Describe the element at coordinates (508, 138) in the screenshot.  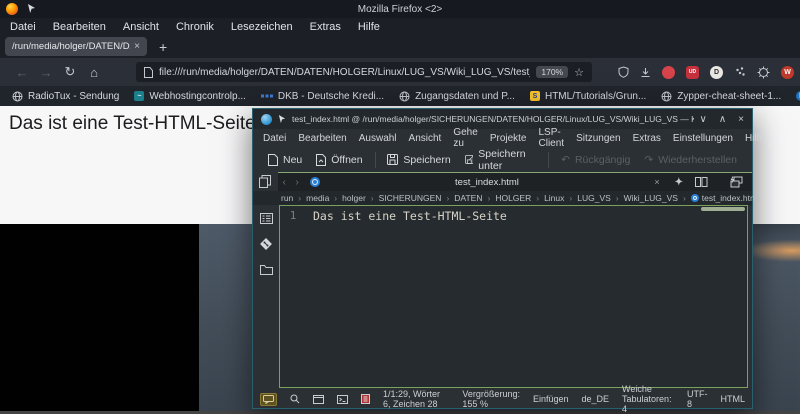
I see `kmenu-projekte: Projekte` at that location.